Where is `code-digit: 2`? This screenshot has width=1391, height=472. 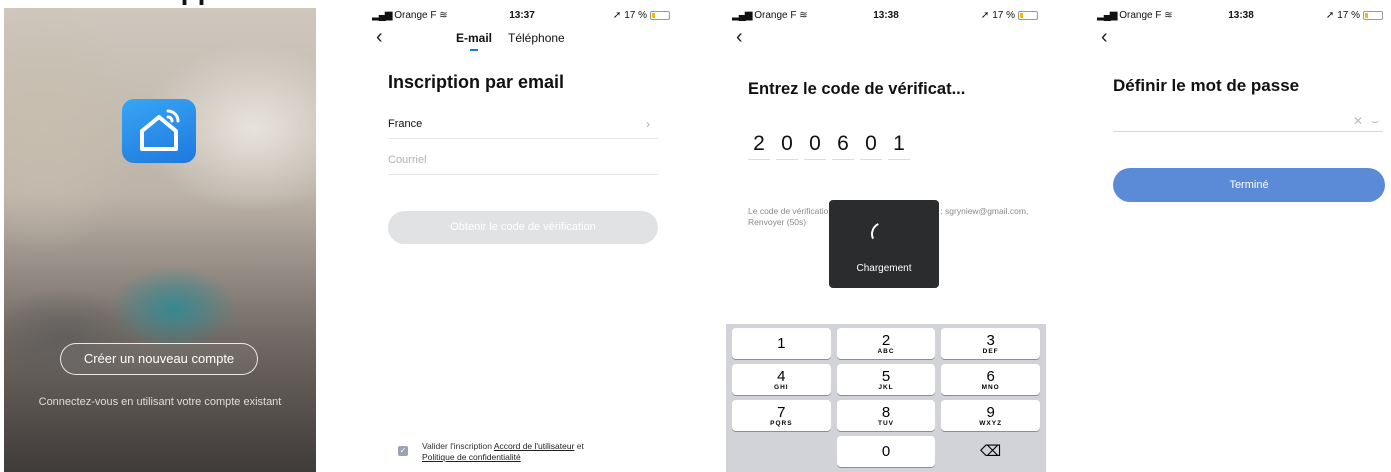
code-digit: 2 is located at coordinates (759, 146).